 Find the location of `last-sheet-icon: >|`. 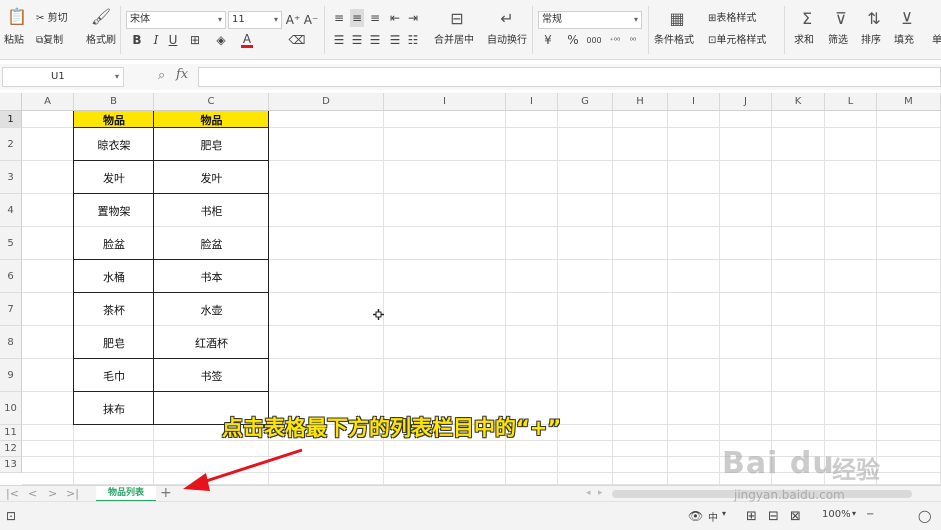

last-sheet-icon: >| is located at coordinates (72, 494).